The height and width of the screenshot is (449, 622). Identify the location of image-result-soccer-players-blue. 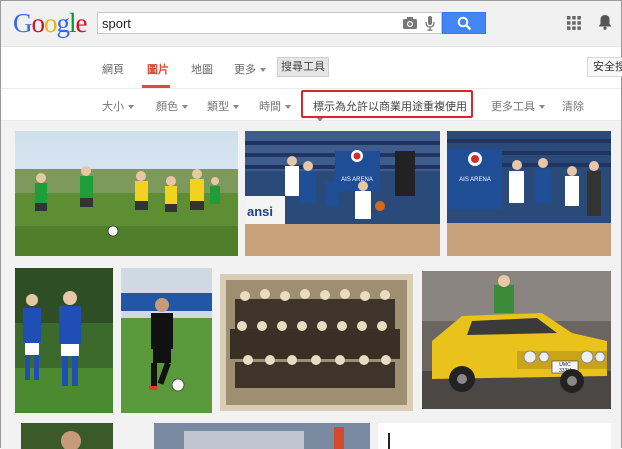
(64, 340).